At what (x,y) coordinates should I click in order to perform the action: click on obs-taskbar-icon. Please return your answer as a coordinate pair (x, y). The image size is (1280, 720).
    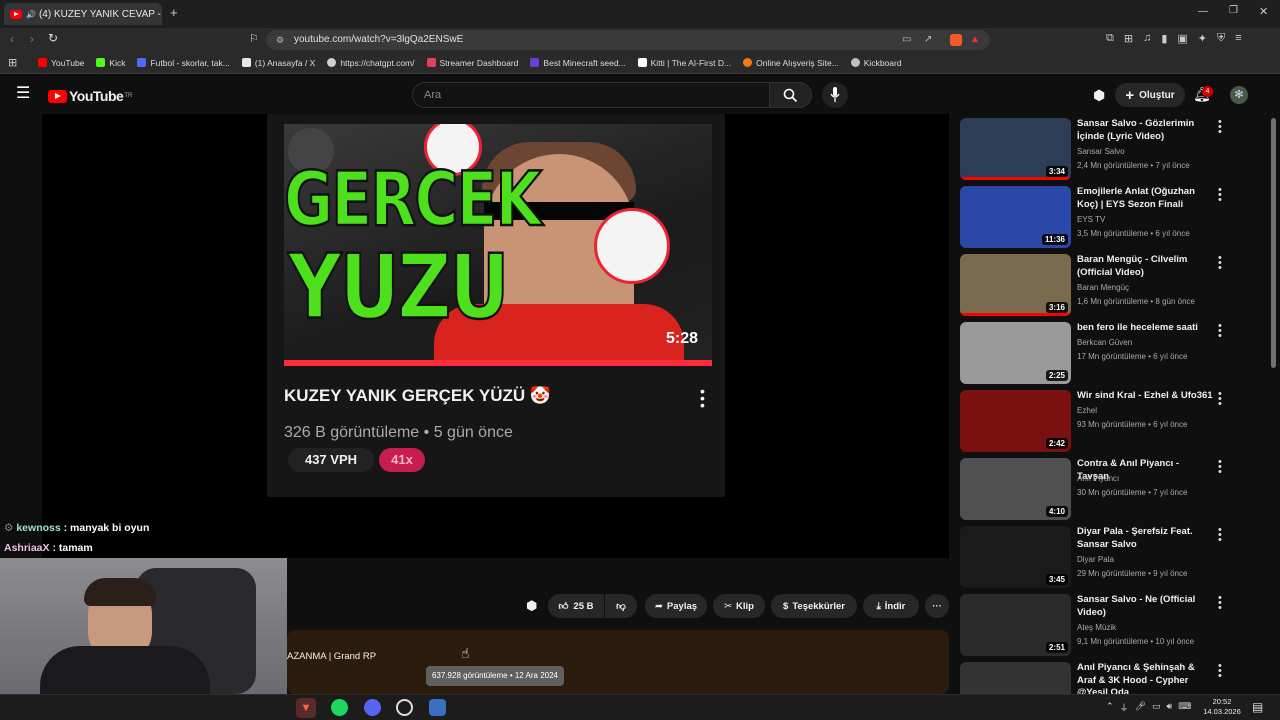
    Looking at the image, I should click on (404, 707).